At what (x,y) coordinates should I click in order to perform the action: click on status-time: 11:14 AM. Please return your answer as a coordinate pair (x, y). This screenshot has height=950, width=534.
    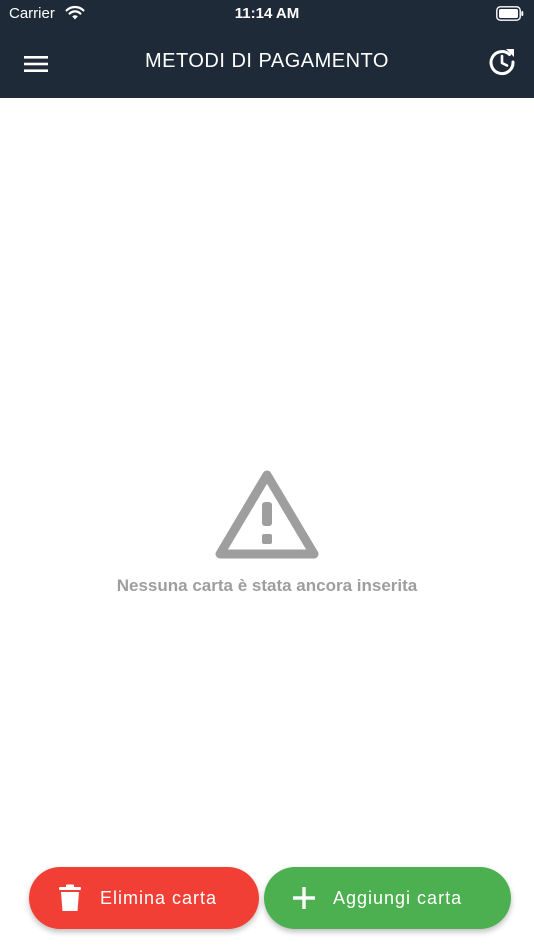
    Looking at the image, I should click on (267, 13).